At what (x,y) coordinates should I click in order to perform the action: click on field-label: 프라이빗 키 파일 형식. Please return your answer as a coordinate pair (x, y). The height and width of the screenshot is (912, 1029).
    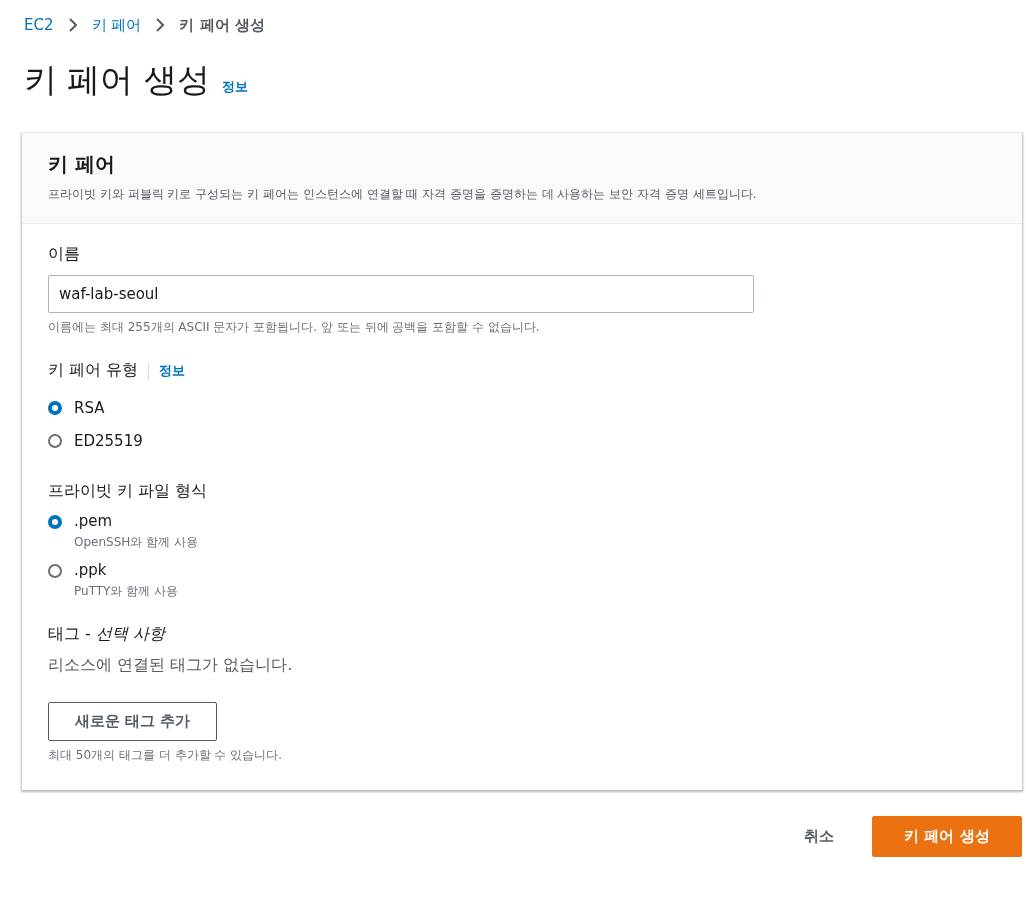
    Looking at the image, I should click on (128, 491).